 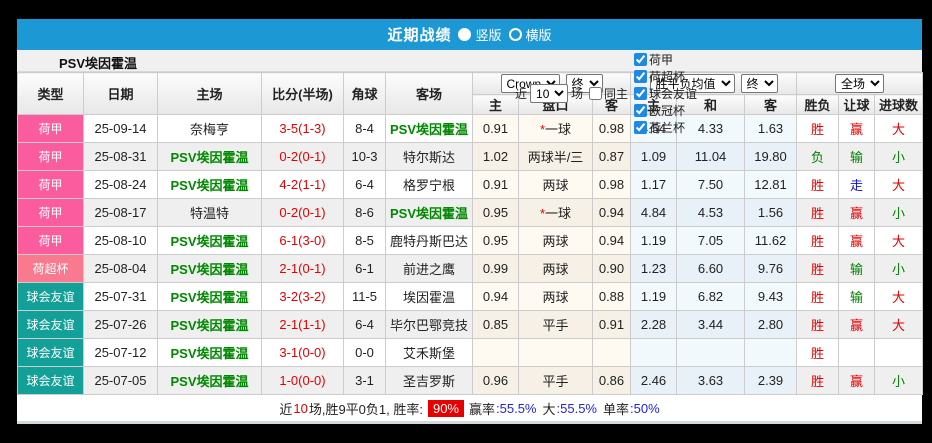 What do you see at coordinates (549, 93) in the screenshot?
I see `recent-count-select: 10` at bounding box center [549, 93].